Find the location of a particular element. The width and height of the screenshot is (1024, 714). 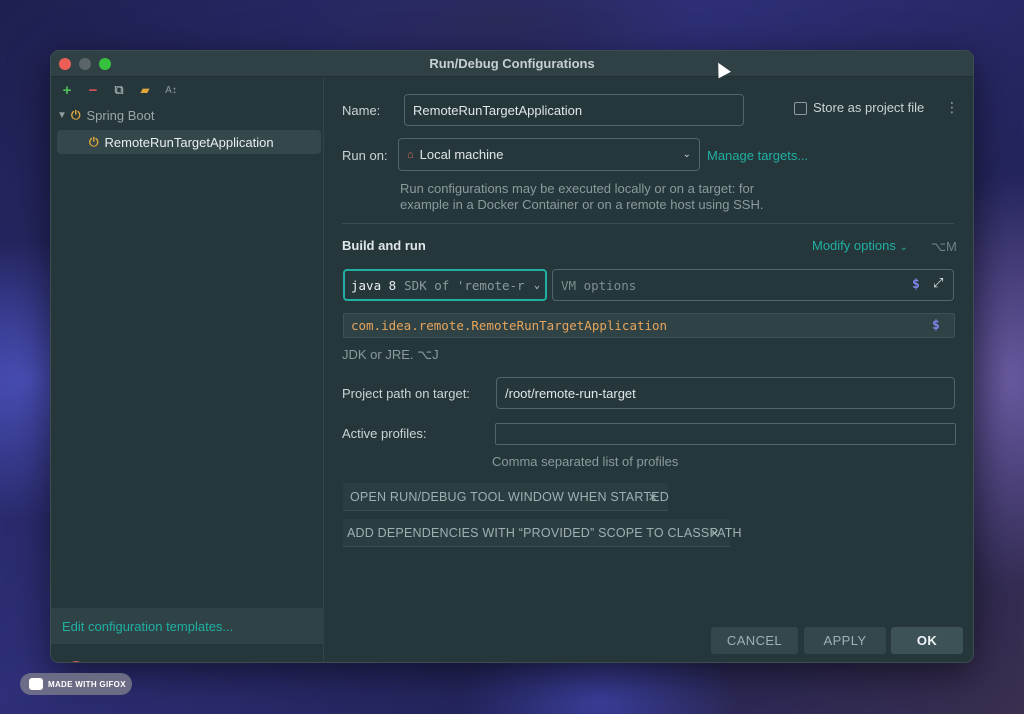

jdk-select: java 8 SDK of 'remote-r ⌄ is located at coordinates (445, 285).